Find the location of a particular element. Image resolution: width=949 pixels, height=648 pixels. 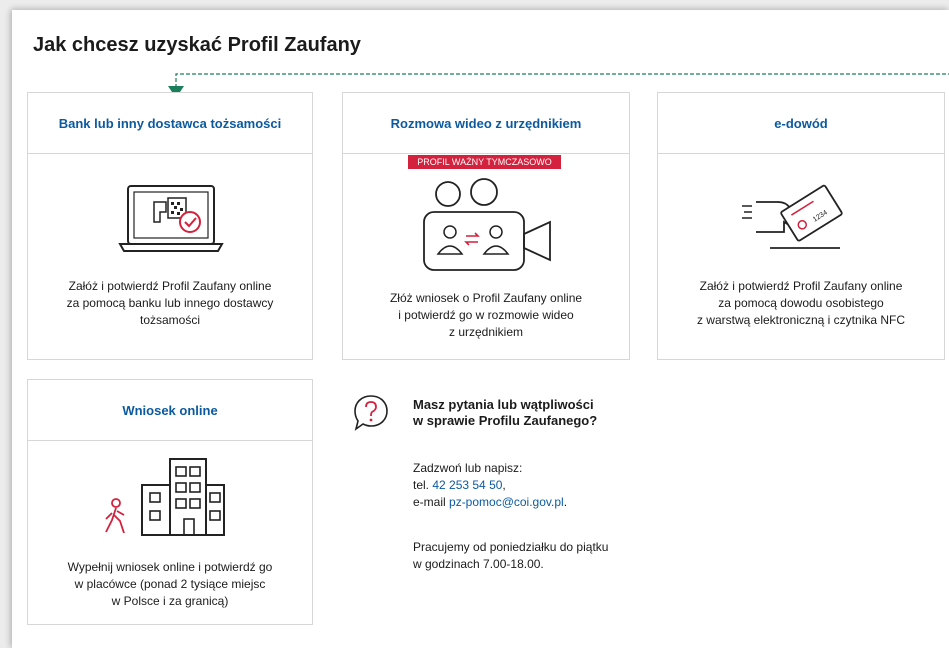

help-email-label: e-mail is located at coordinates (431, 502).